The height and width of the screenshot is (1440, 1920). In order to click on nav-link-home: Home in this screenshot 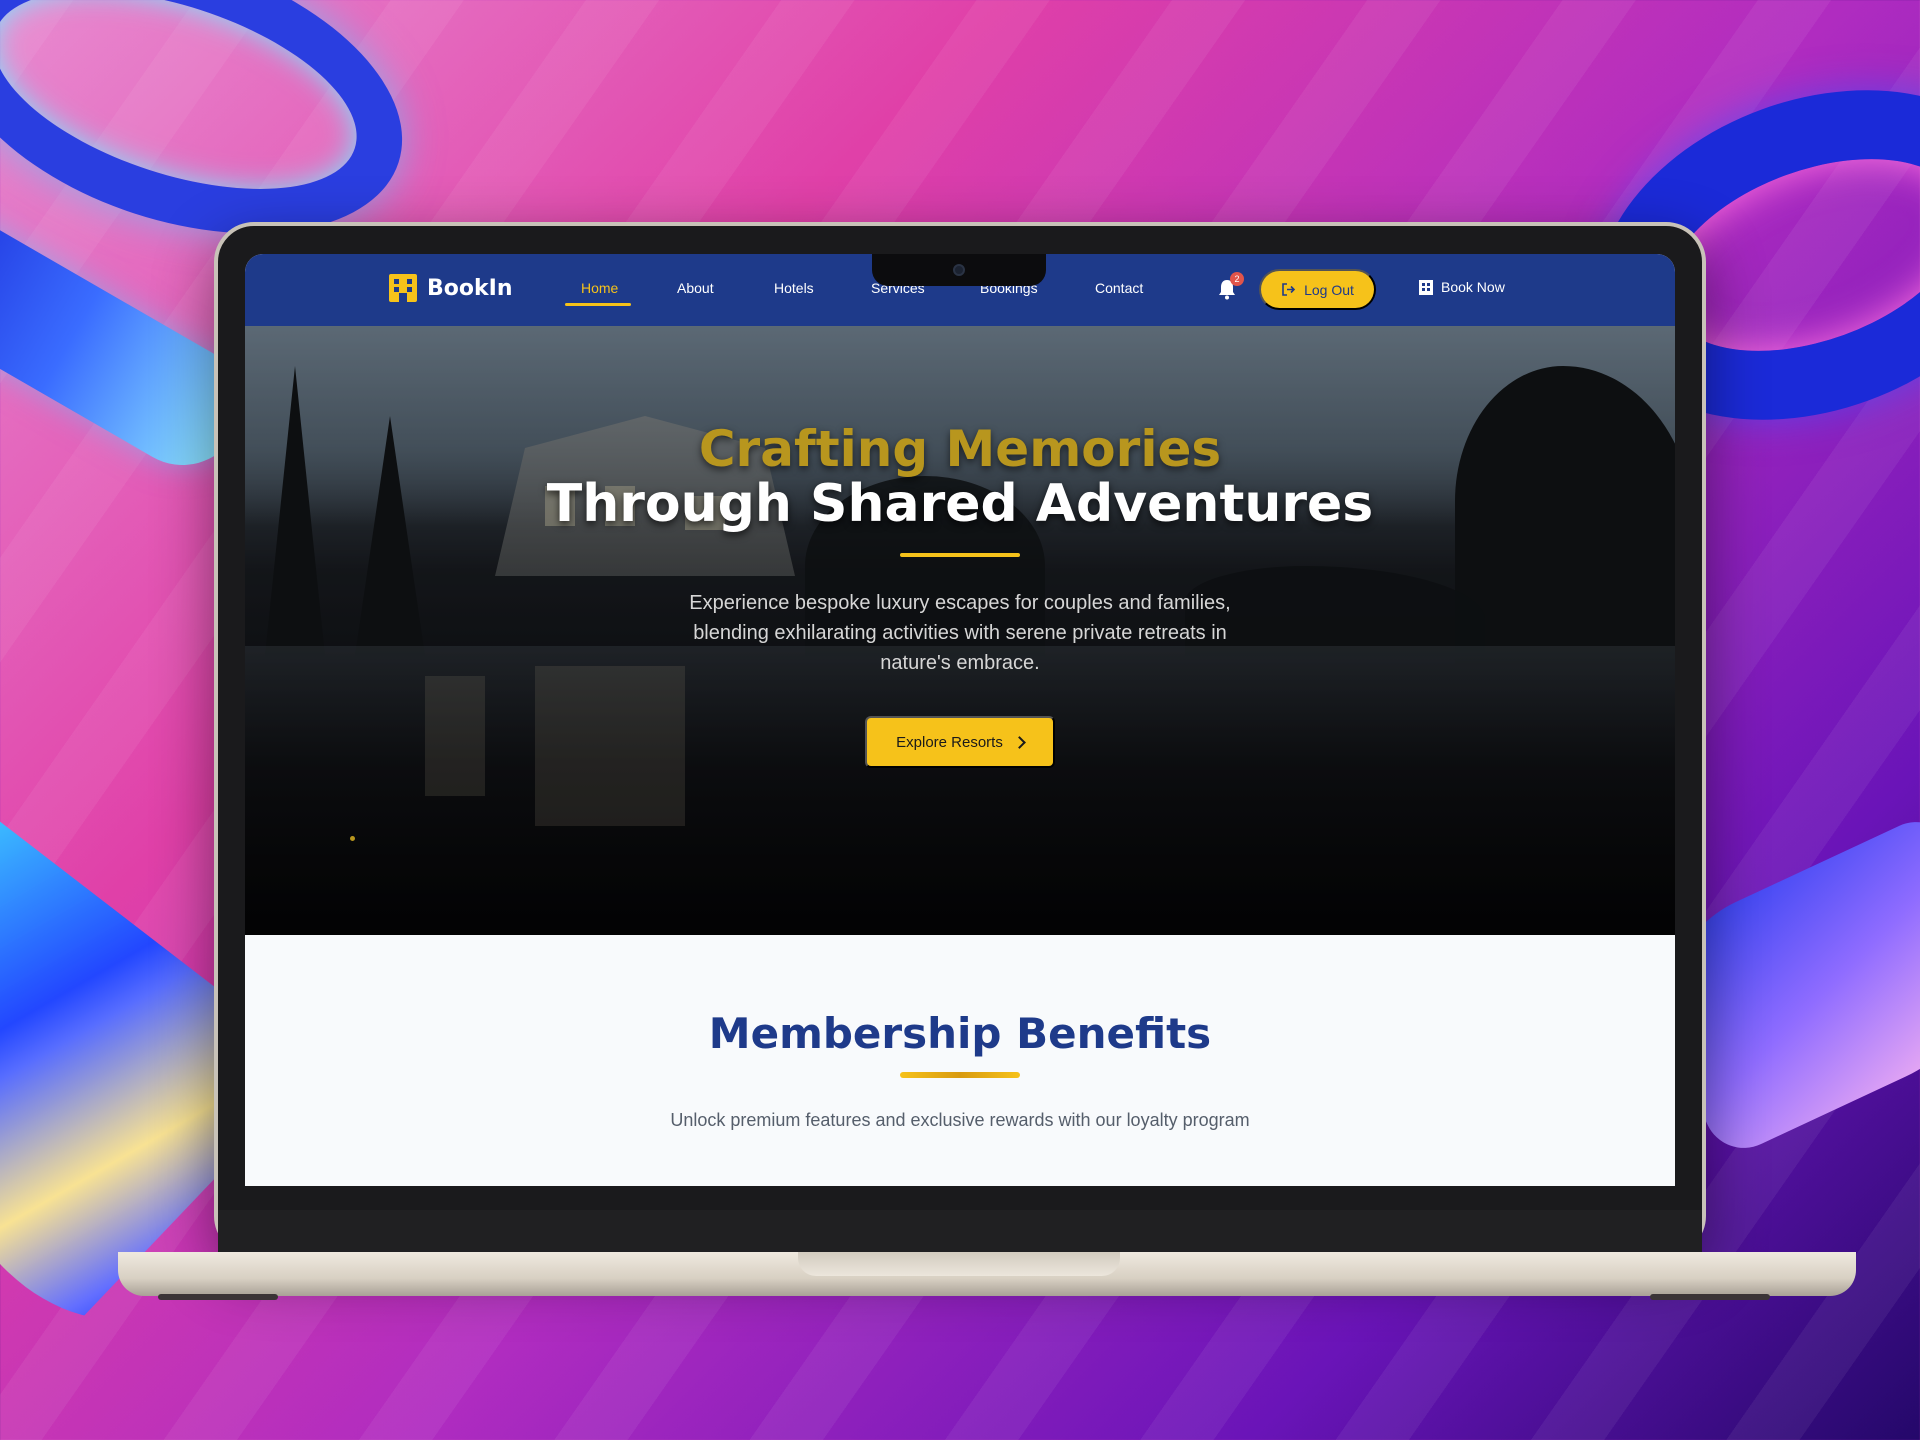, I will do `click(599, 288)`.